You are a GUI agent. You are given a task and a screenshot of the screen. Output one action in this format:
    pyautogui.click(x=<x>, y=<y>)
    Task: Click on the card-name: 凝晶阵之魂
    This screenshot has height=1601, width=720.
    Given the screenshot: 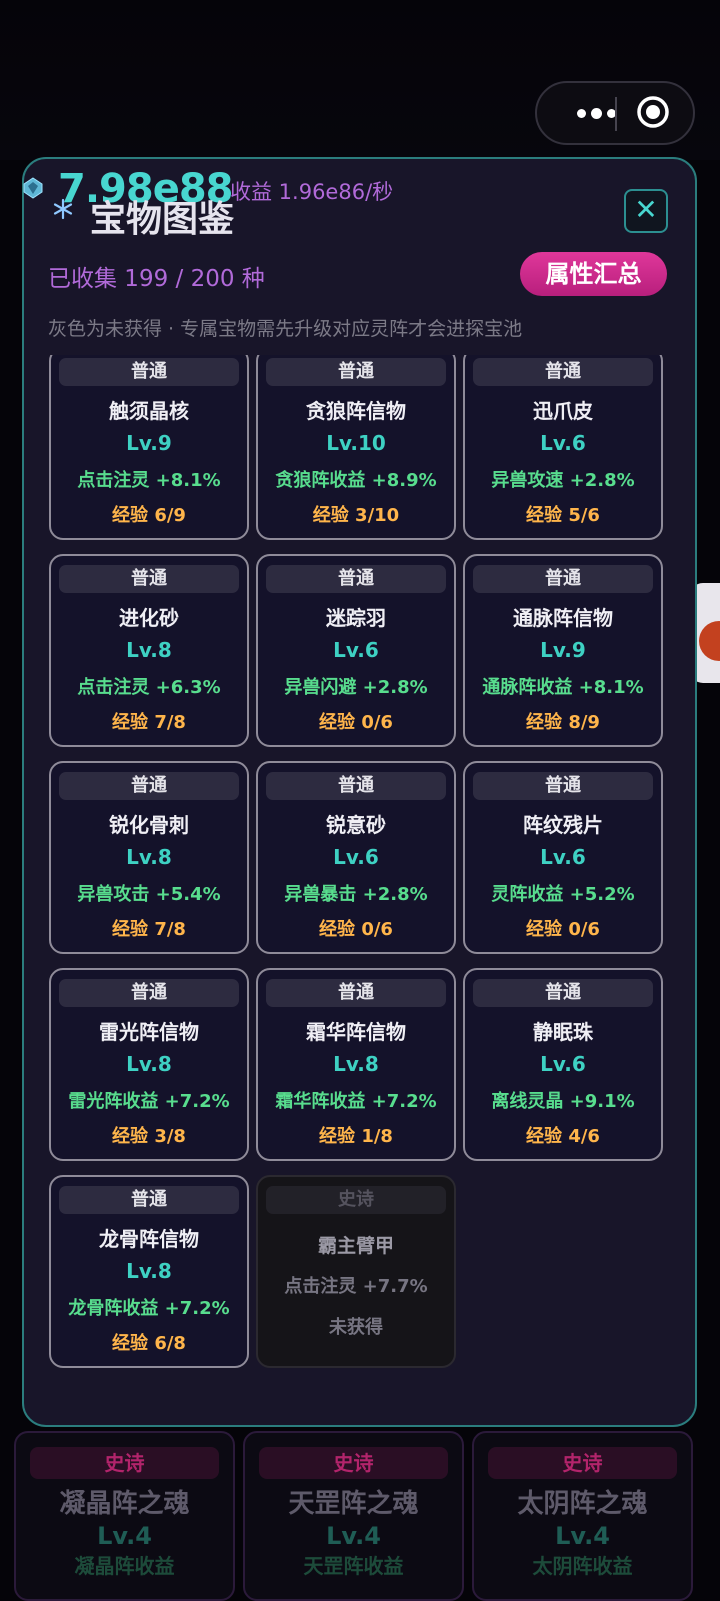 What is the action you would take?
    pyautogui.click(x=124, y=1504)
    